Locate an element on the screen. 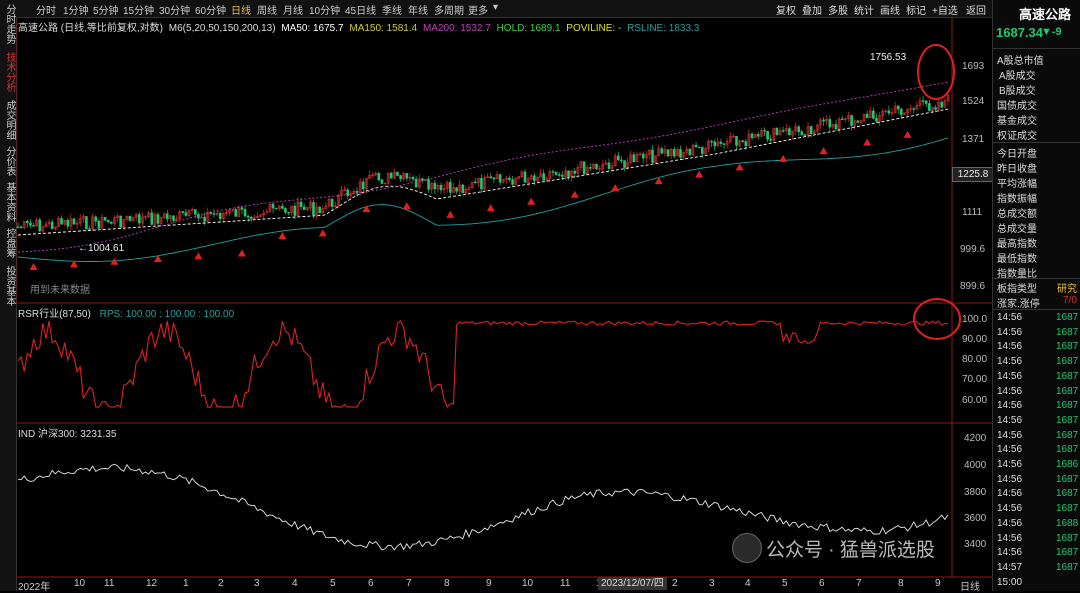 This screenshot has height=593, width=1080. period-10min: 10分钟 is located at coordinates (324, 9).